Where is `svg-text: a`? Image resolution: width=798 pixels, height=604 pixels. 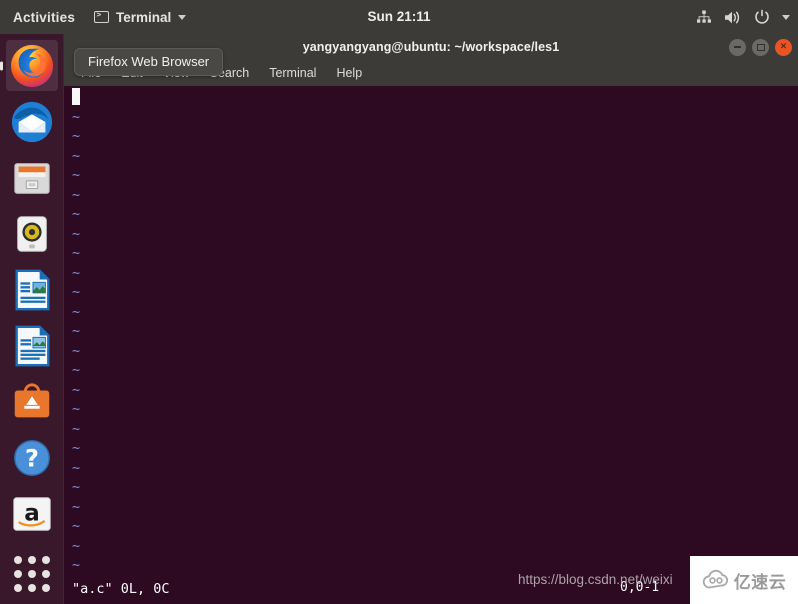
svg-text: a is located at coordinates (32, 513).